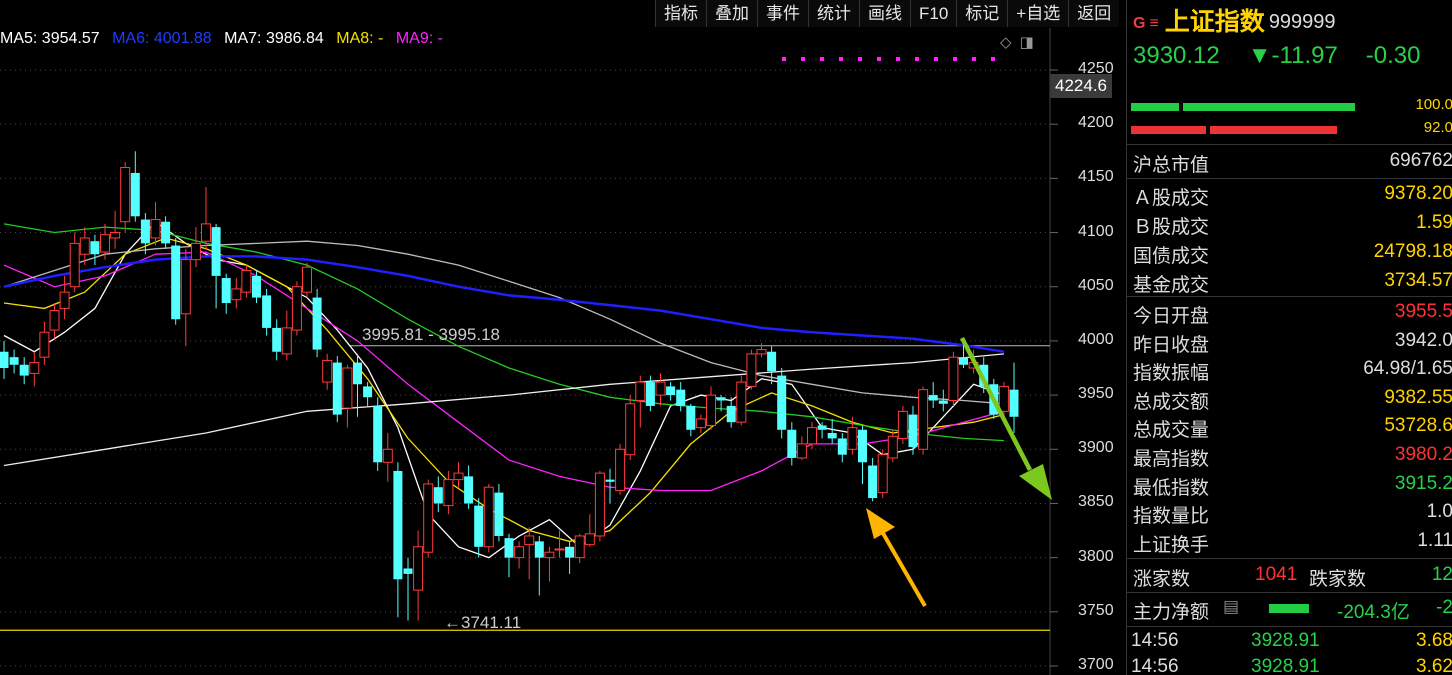 Image resolution: width=1452 pixels, height=675 pixels. What do you see at coordinates (1412, 251) in the screenshot?
I see `stat-value: 24798.18` at bounding box center [1412, 251].